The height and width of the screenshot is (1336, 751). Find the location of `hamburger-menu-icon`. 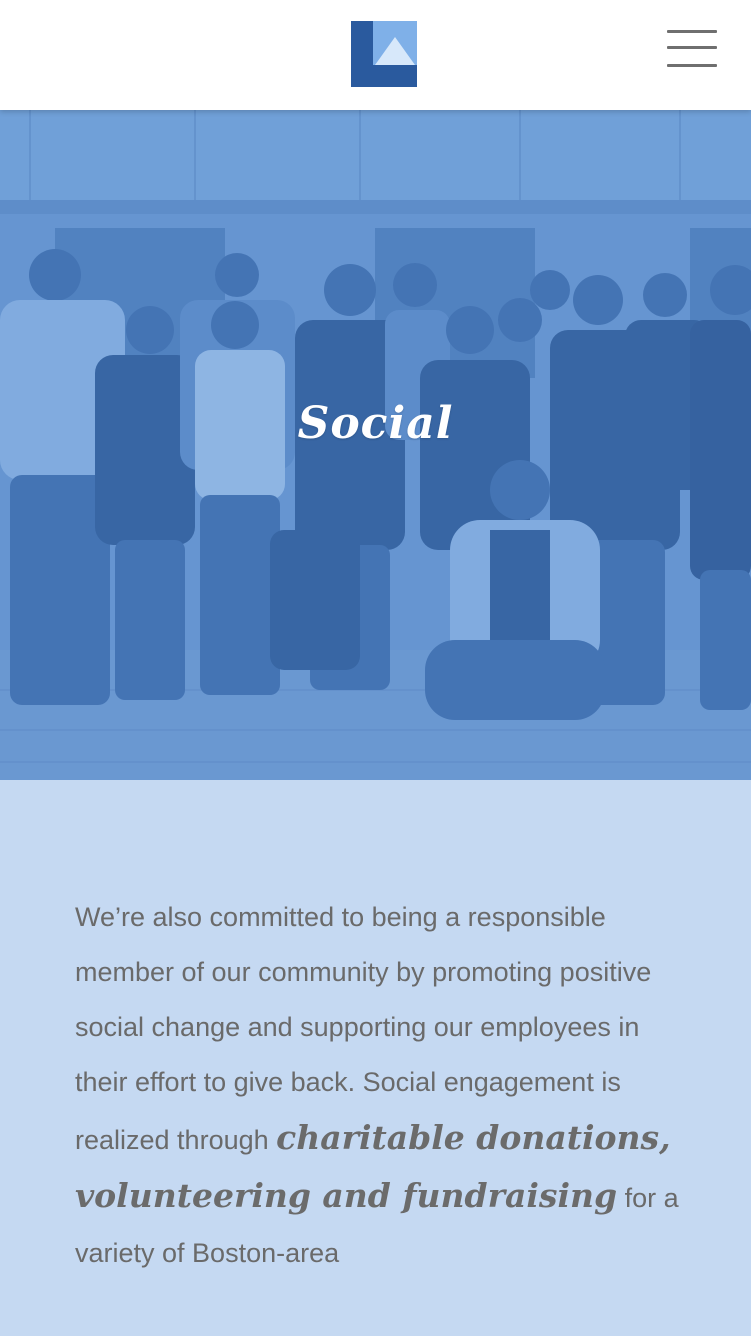

hamburger-menu-icon is located at coordinates (691, 50).